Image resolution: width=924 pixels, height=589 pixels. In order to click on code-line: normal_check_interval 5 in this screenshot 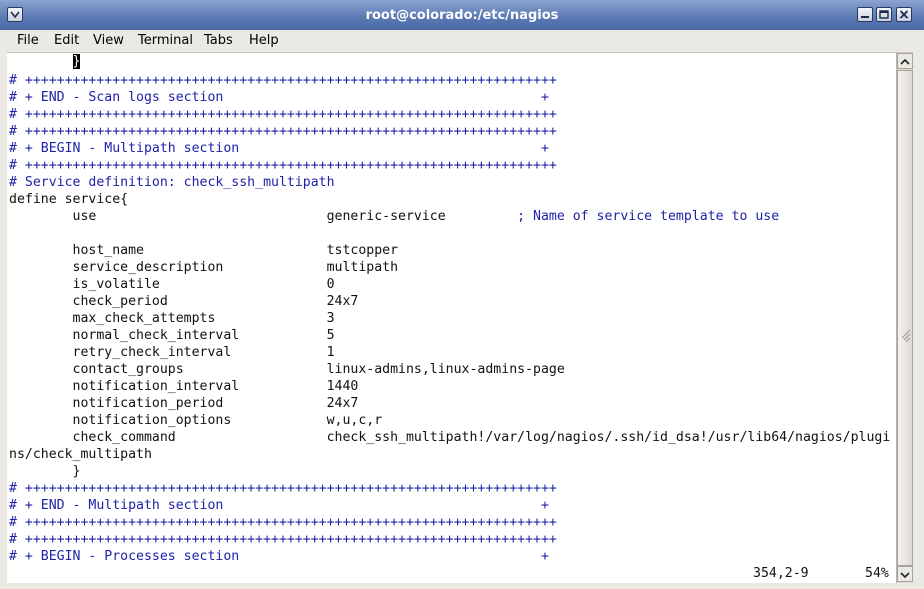, I will do `click(172, 335)`.